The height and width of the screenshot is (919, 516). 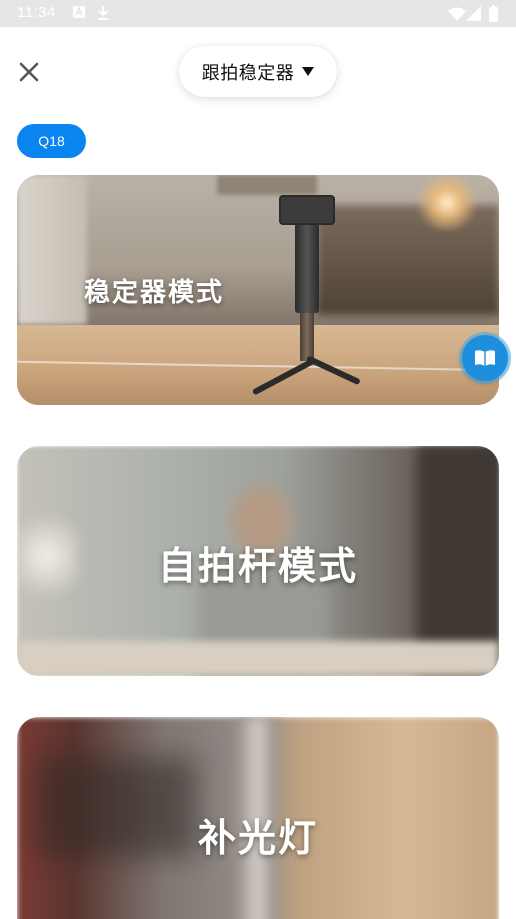 I want to click on guide-button, so click(x=485, y=358).